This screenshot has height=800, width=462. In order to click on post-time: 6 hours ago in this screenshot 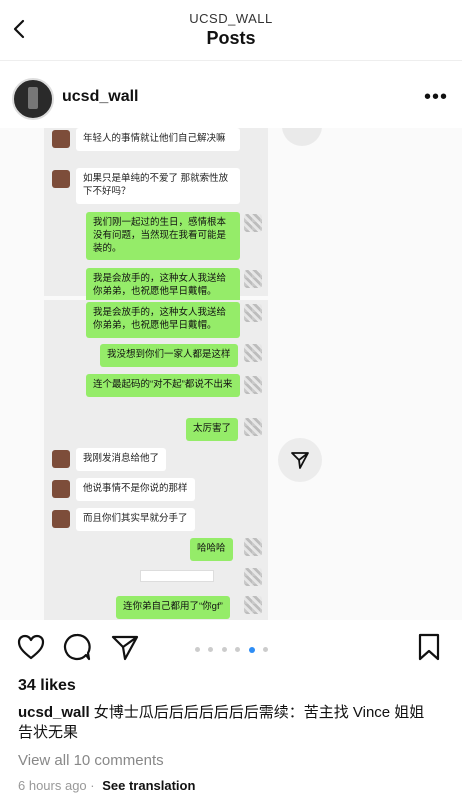, I will do `click(52, 785)`.